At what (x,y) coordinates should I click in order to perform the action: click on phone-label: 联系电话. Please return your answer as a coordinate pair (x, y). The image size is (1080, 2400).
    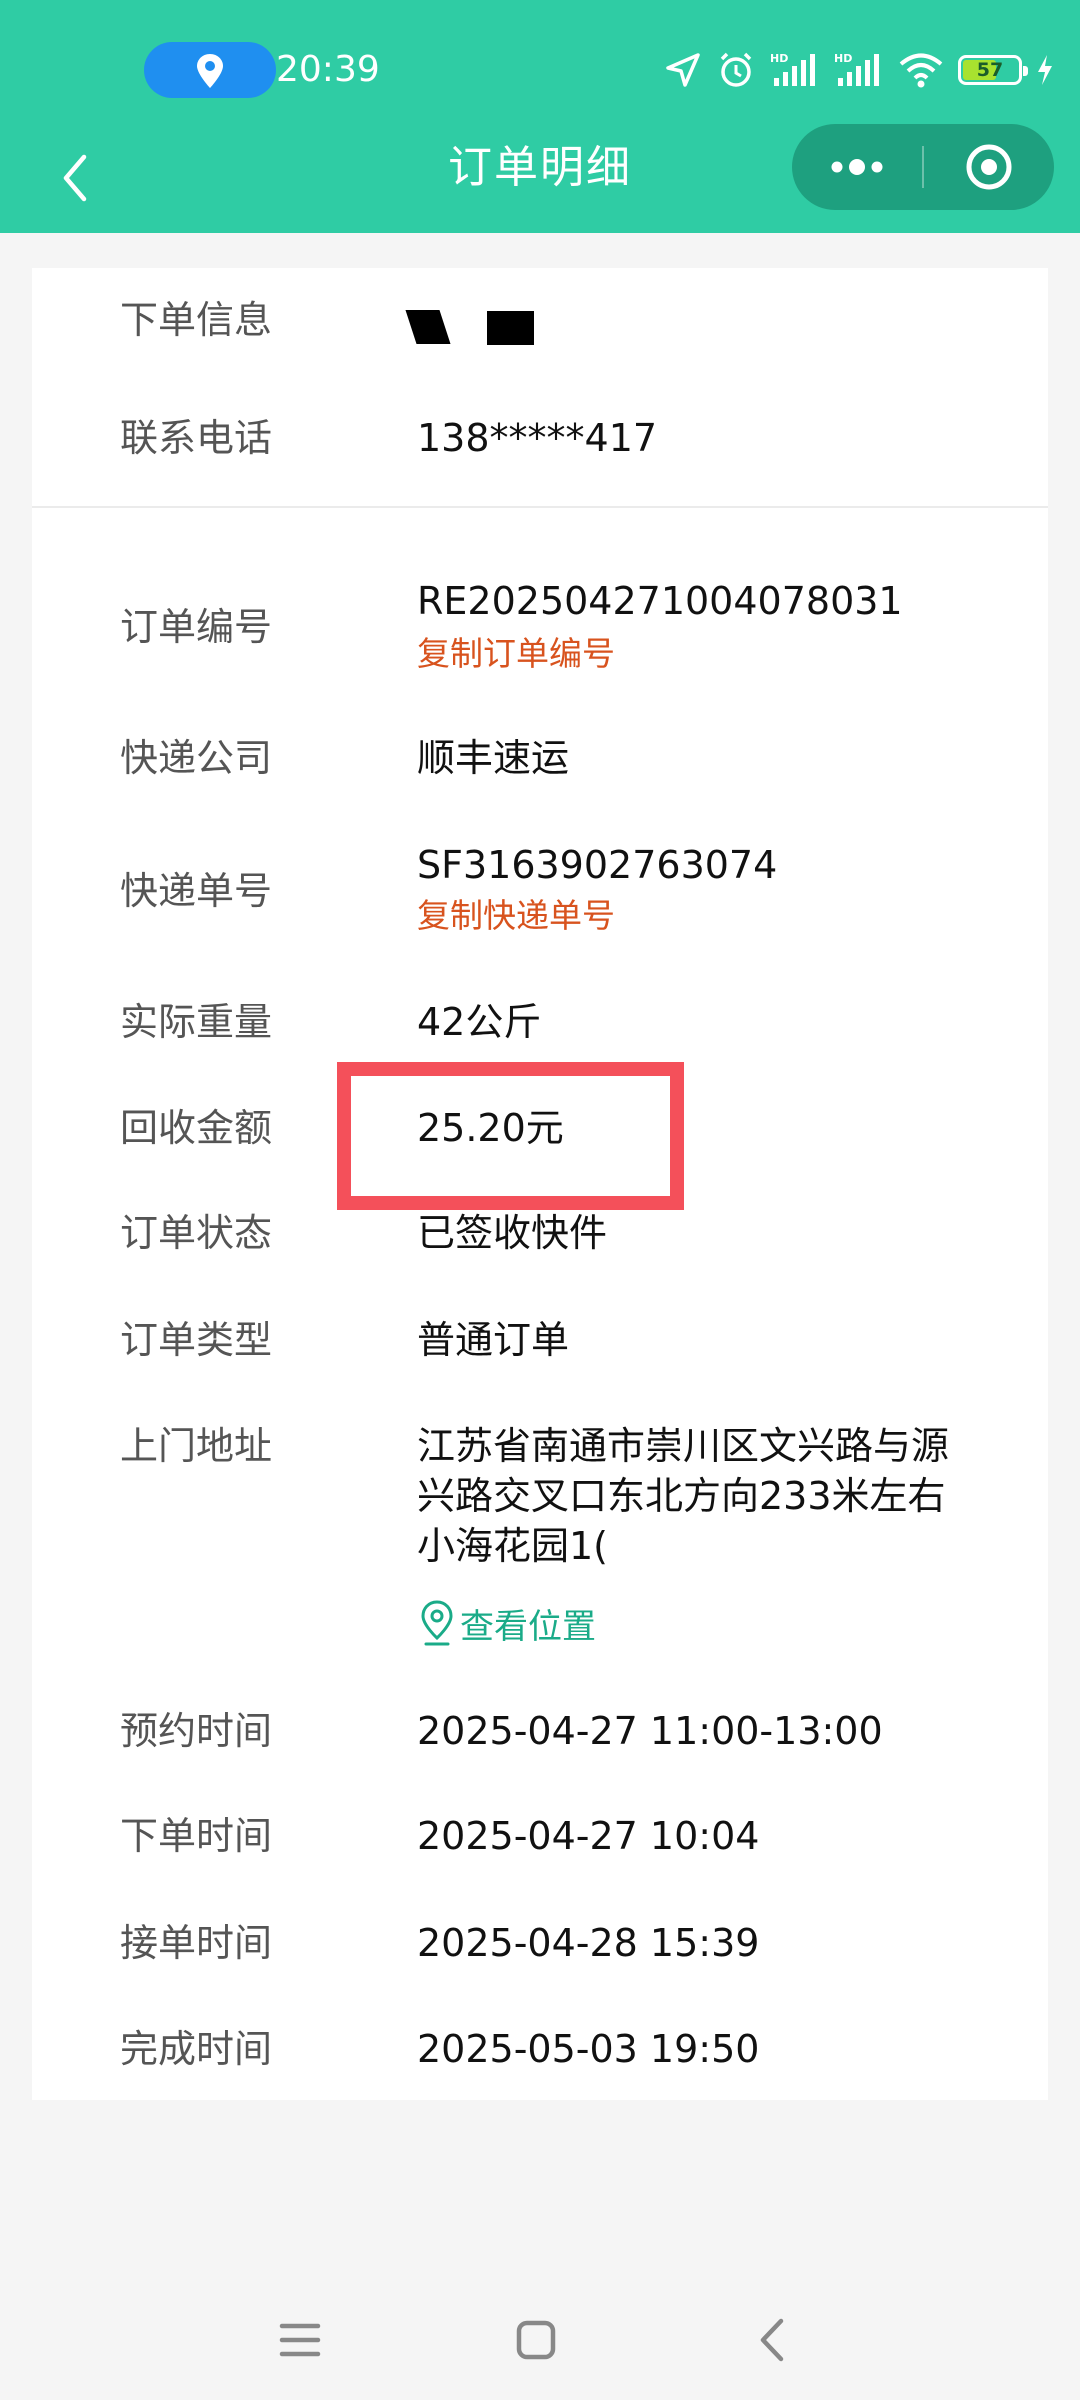
    Looking at the image, I should click on (196, 438).